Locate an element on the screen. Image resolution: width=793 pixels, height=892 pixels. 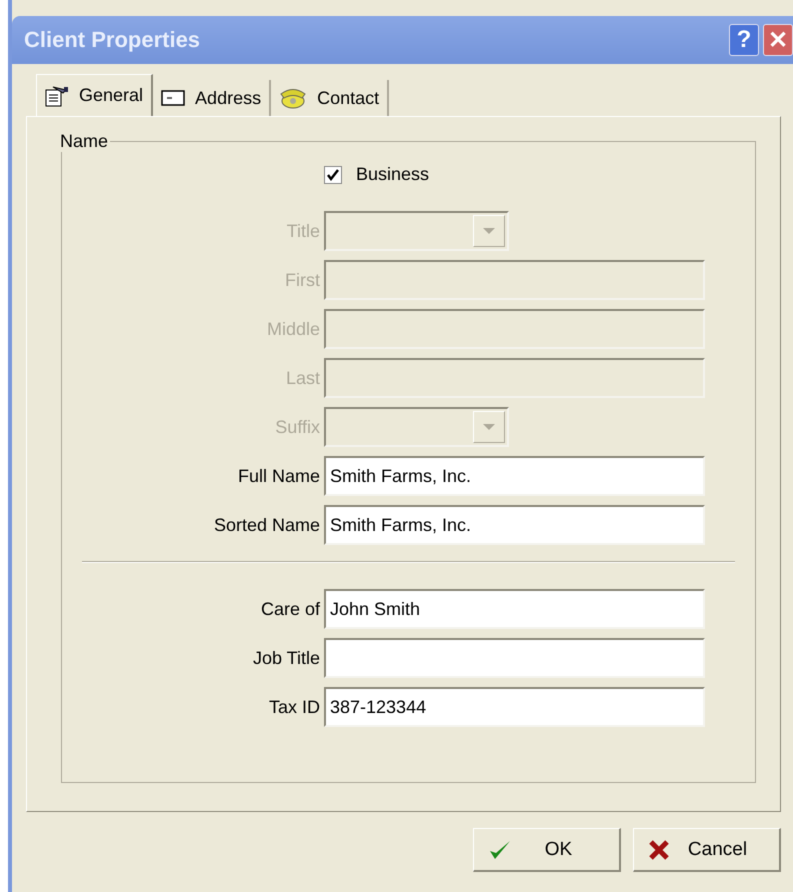
help-button: ? is located at coordinates (744, 40).